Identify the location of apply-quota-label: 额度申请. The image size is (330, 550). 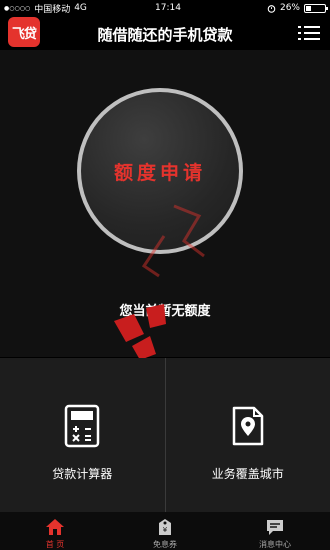
(159, 172).